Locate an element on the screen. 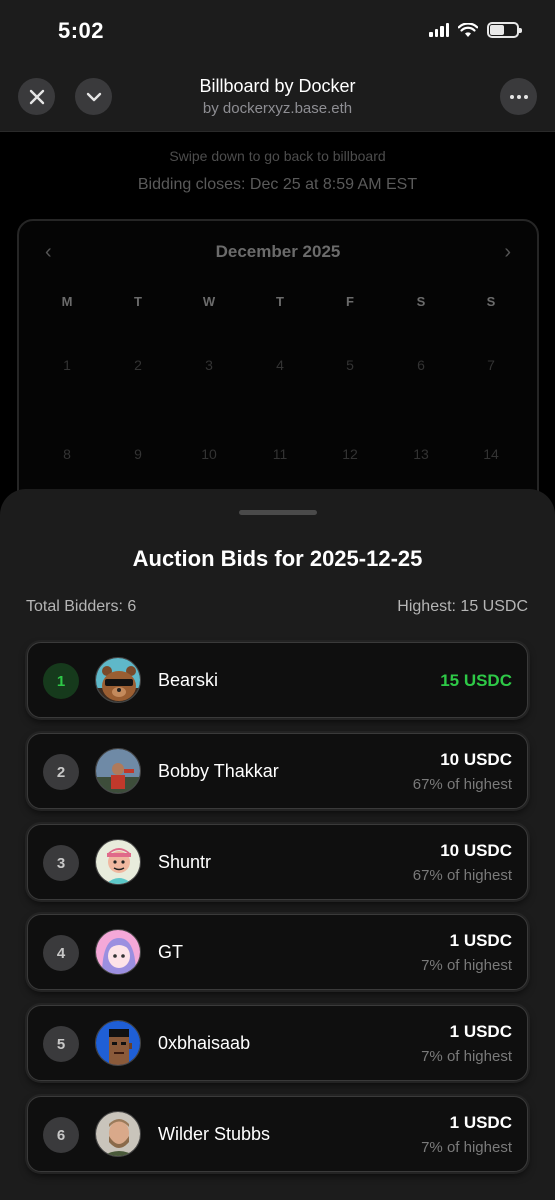 The image size is (555, 1200). anime-avatar-icon is located at coordinates (118, 952).